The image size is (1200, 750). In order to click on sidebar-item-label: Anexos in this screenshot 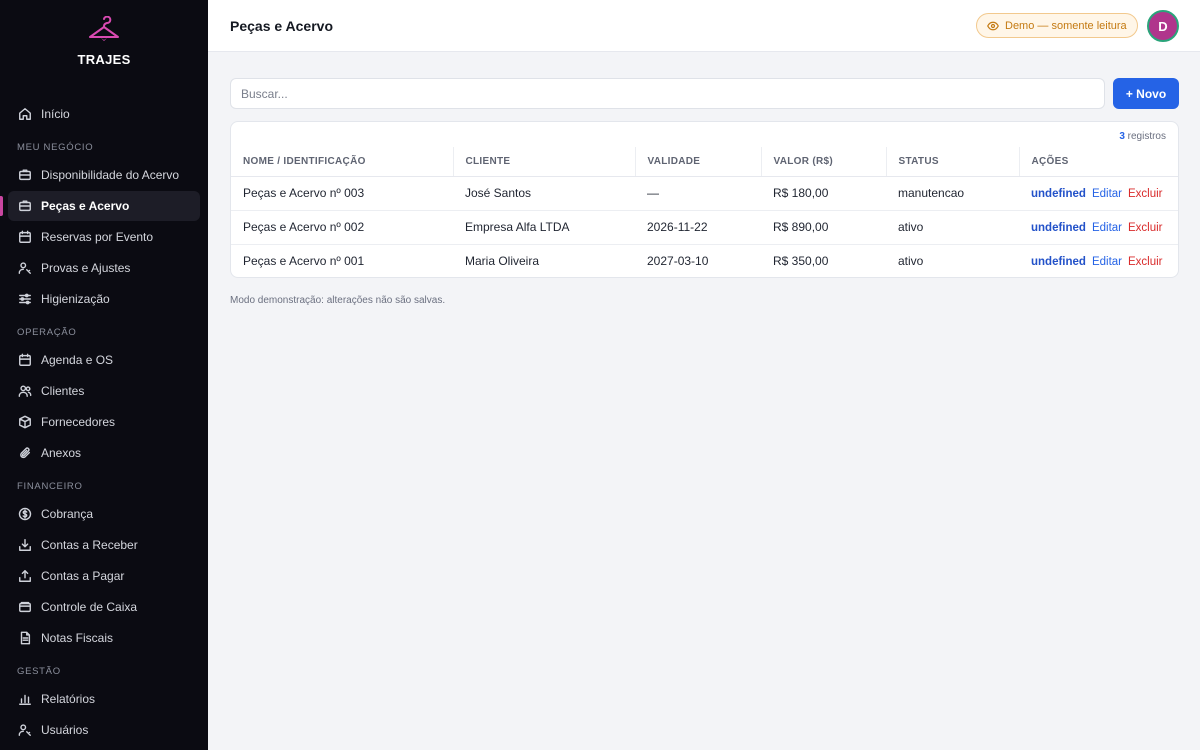, I will do `click(61, 453)`.